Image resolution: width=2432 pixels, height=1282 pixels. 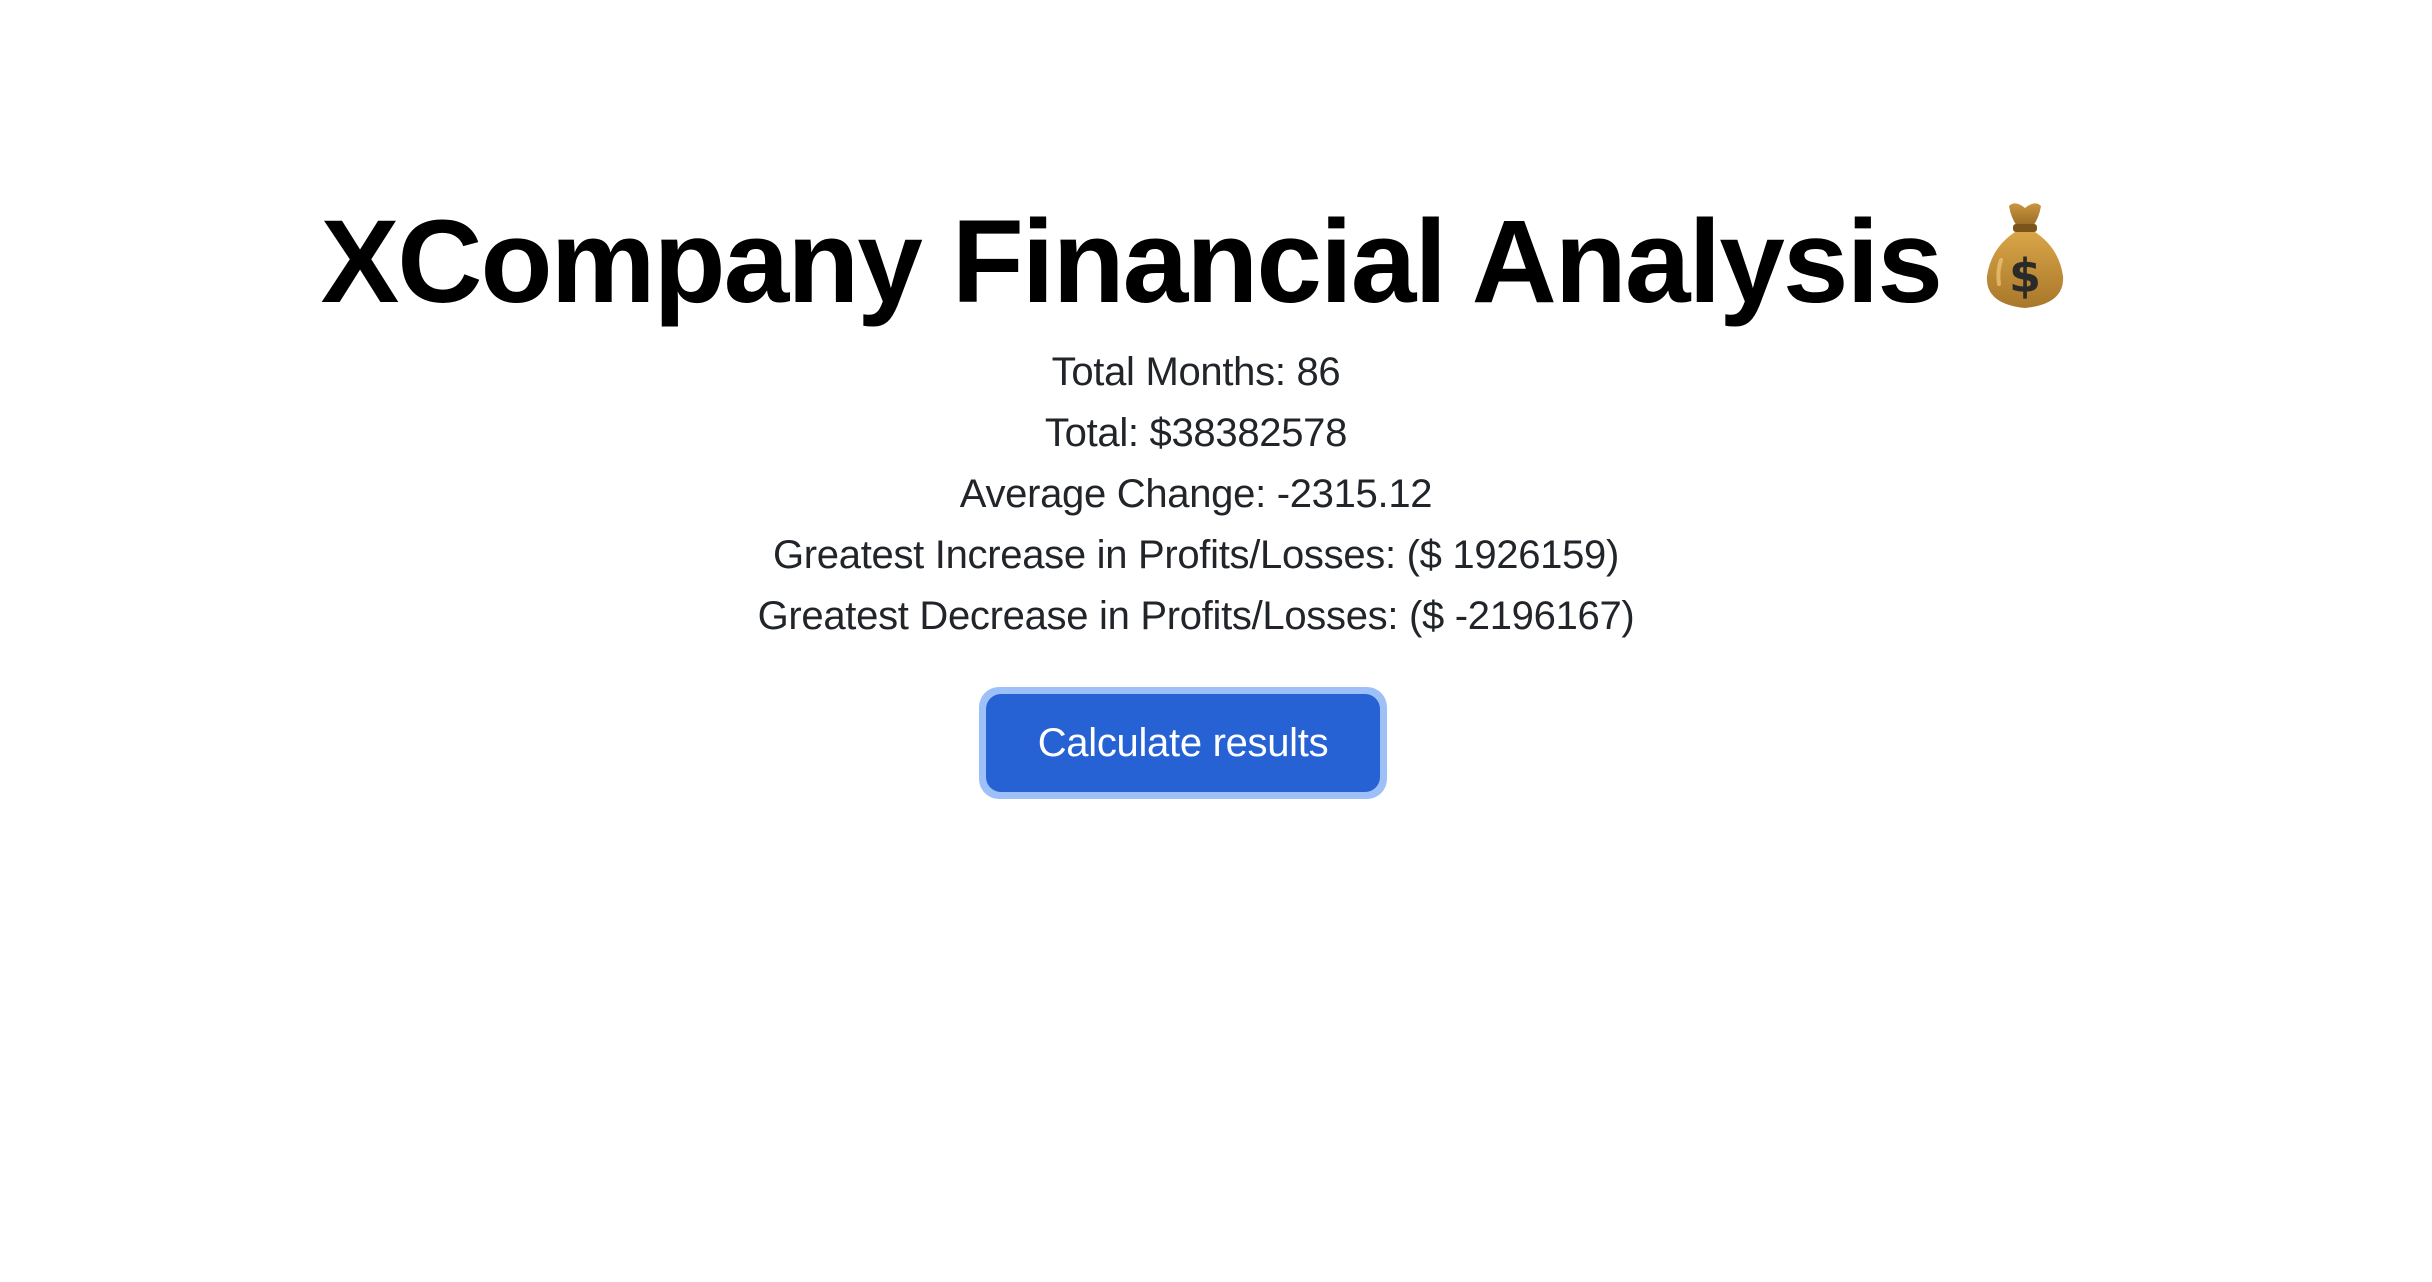 I want to click on calculate-button-focus-ring: Calculate results, so click(x=1183, y=743).